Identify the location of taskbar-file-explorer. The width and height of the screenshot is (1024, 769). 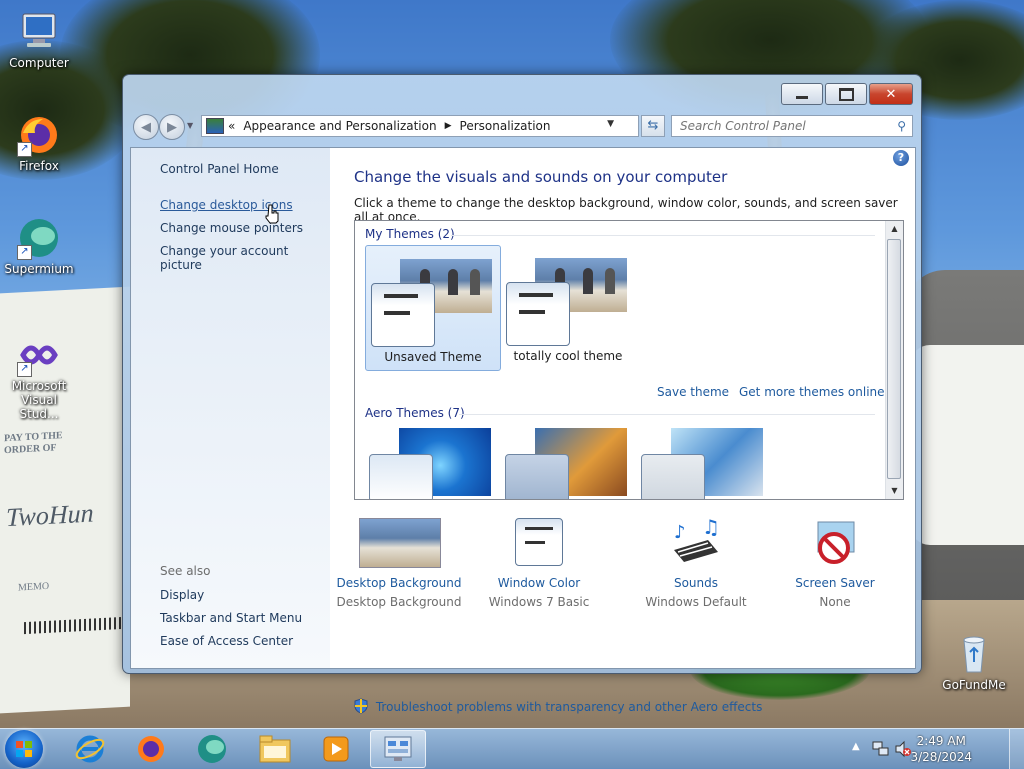
(275, 749).